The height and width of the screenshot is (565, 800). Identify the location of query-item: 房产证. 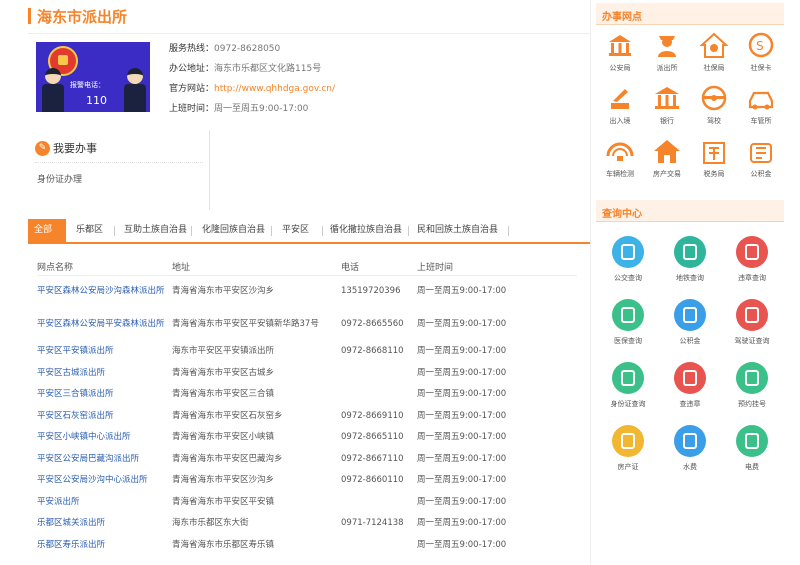
(628, 448).